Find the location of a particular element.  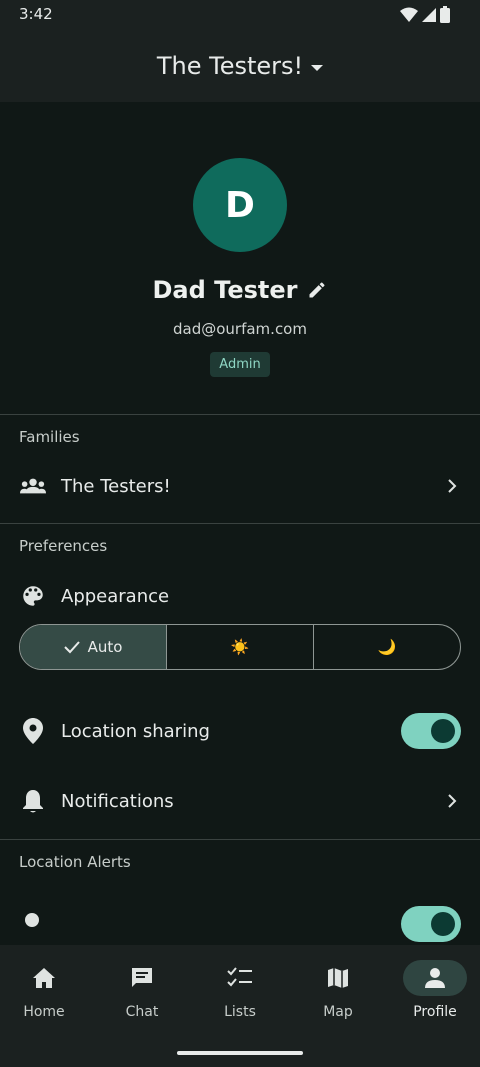

location-sharing-row: Location sharing is located at coordinates (240, 731).